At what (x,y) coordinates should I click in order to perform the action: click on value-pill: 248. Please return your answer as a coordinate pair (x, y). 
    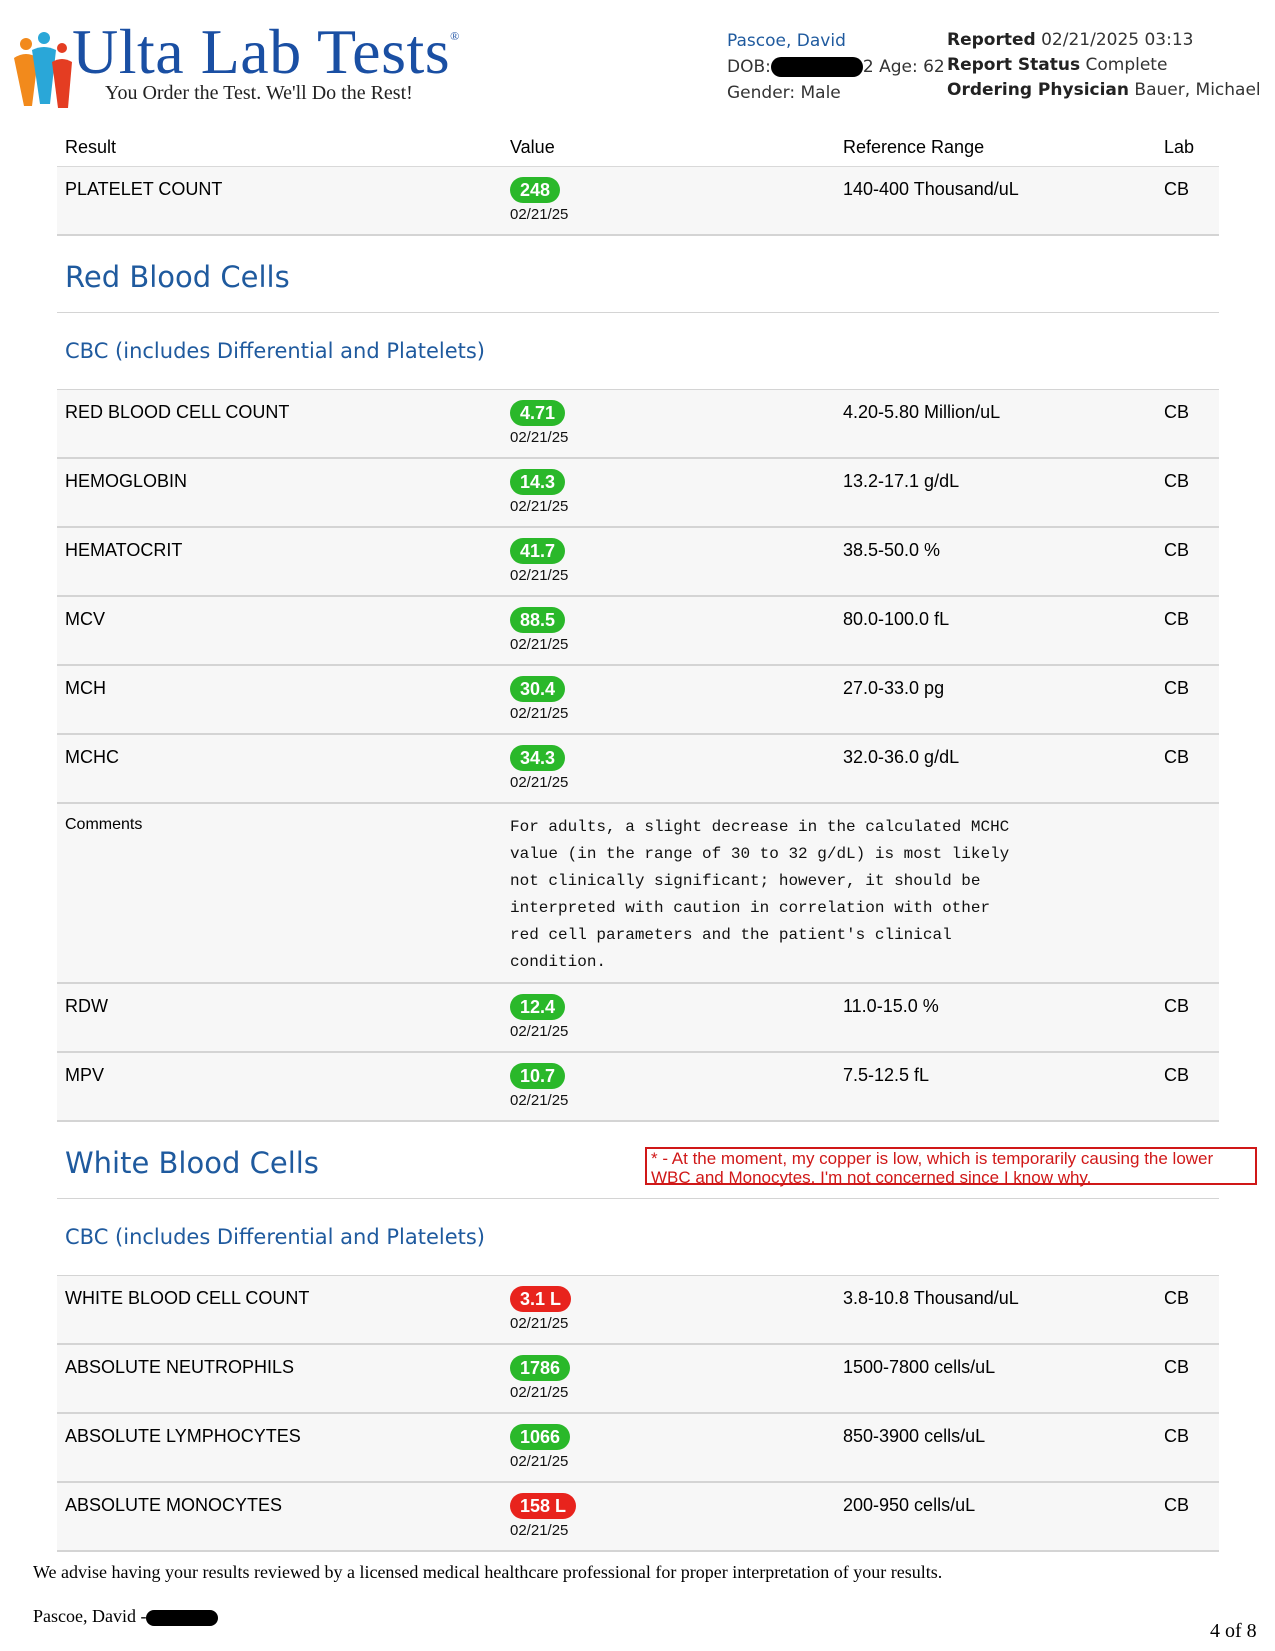
    Looking at the image, I should click on (535, 190).